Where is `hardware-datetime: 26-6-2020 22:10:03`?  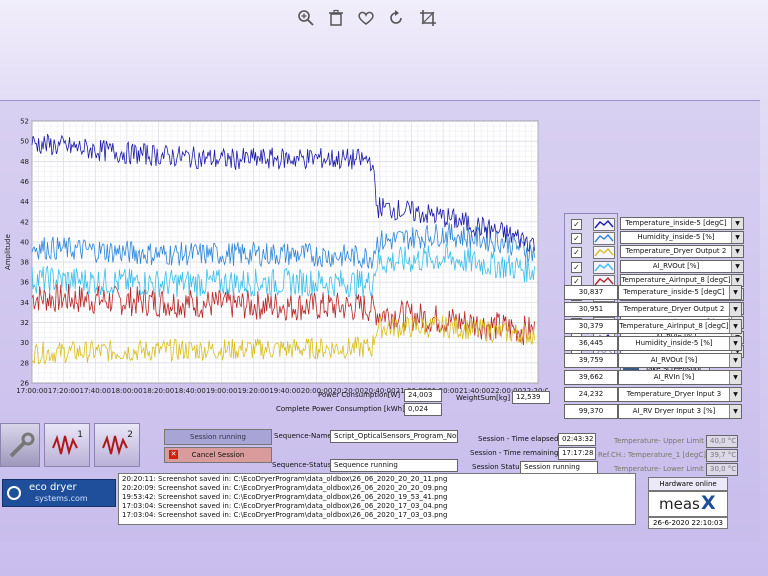
hardware-datetime: 26-6-2020 22:10:03 is located at coordinates (688, 523).